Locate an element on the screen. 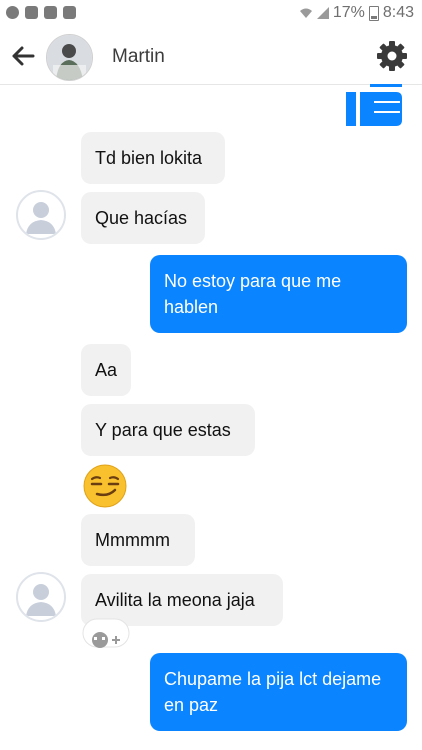 This screenshot has width=422, height=750. signal-icon is located at coordinates (322, 13).